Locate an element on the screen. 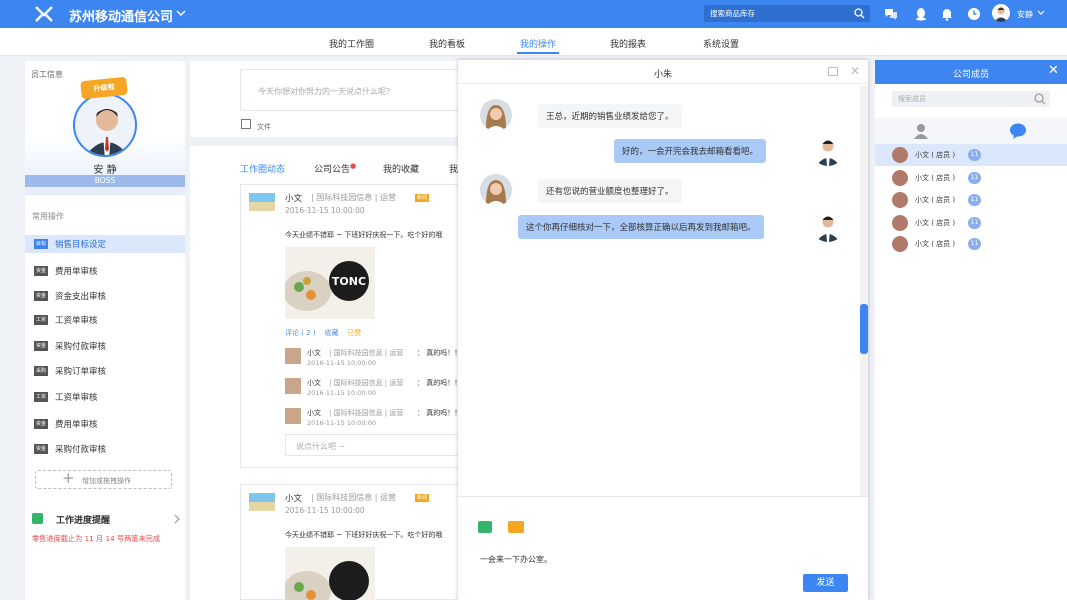  send-button: 发送 is located at coordinates (825, 583).